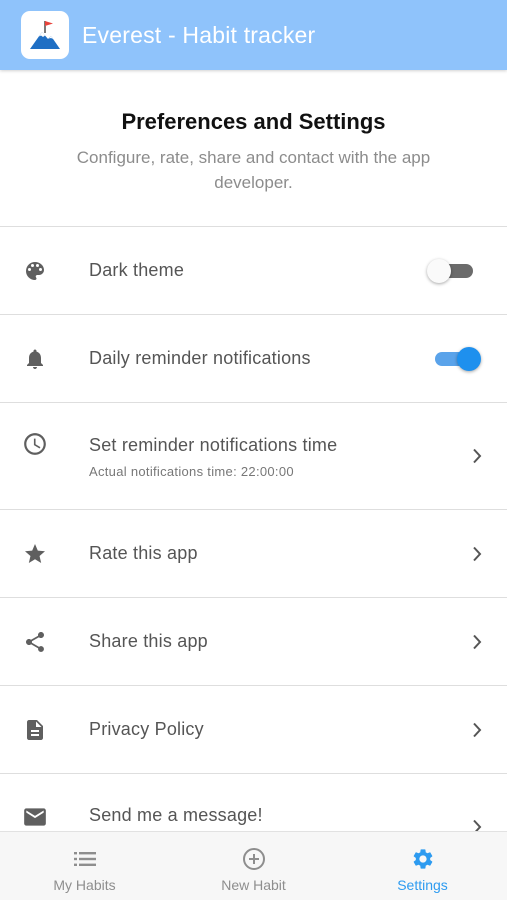 The image size is (507, 900). What do you see at coordinates (253, 121) in the screenshot?
I see `page-title: Preferences and Settings` at bounding box center [253, 121].